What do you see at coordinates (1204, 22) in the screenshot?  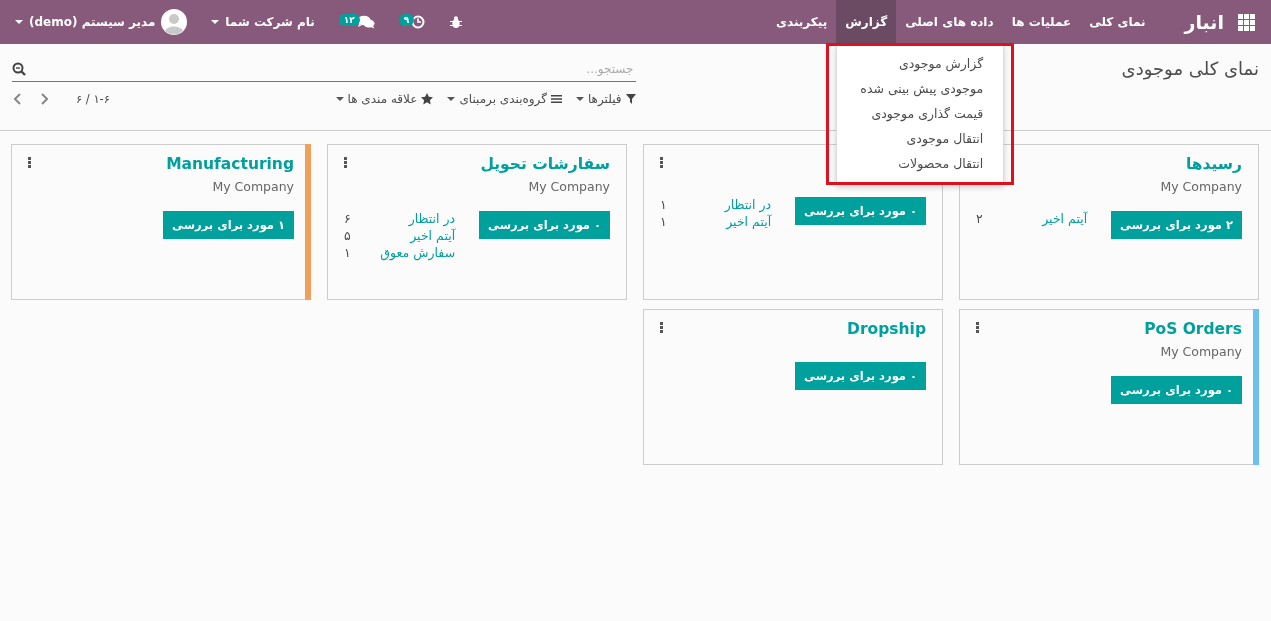 I see `app-title: انبار` at bounding box center [1204, 22].